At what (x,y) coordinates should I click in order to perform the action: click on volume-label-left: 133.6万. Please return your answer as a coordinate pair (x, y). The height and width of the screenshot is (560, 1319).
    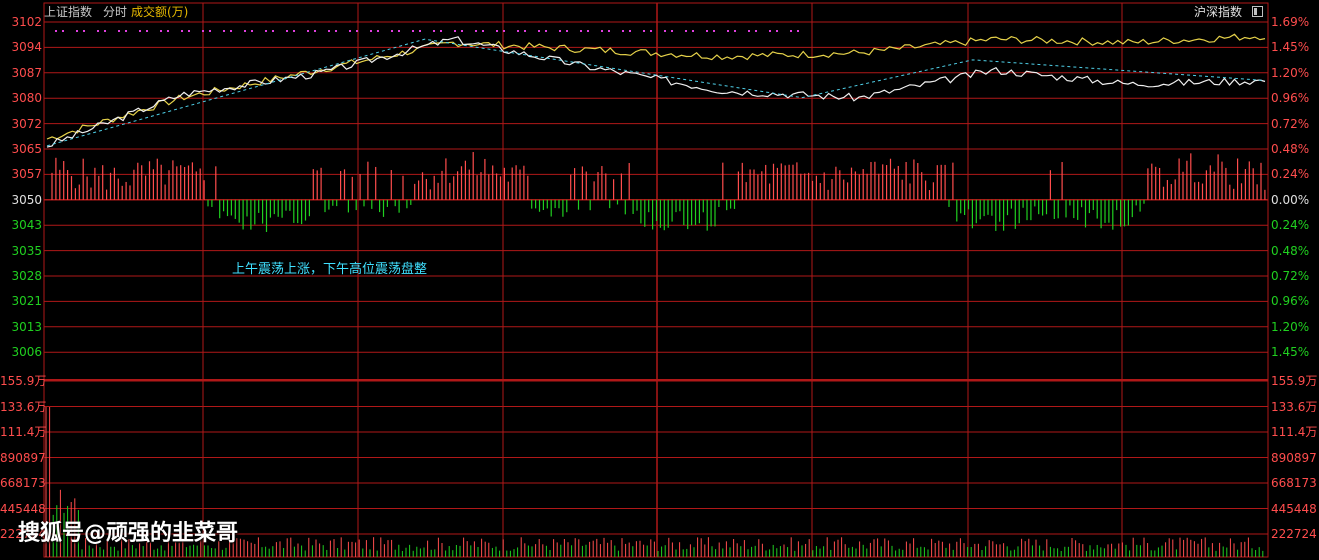
    Looking at the image, I should click on (23, 406).